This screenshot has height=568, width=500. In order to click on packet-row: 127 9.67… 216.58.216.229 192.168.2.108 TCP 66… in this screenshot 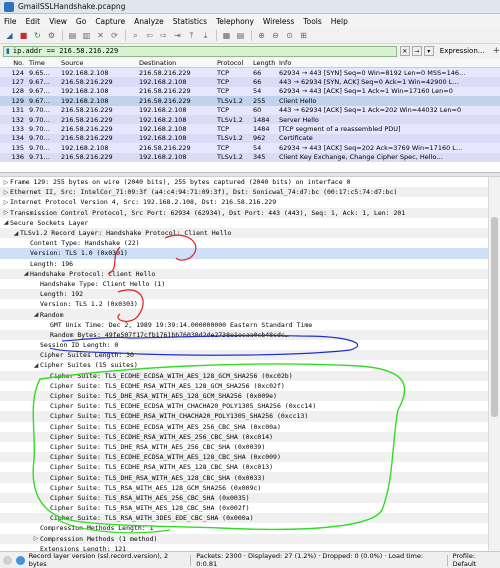, I will do `click(250, 82)`.